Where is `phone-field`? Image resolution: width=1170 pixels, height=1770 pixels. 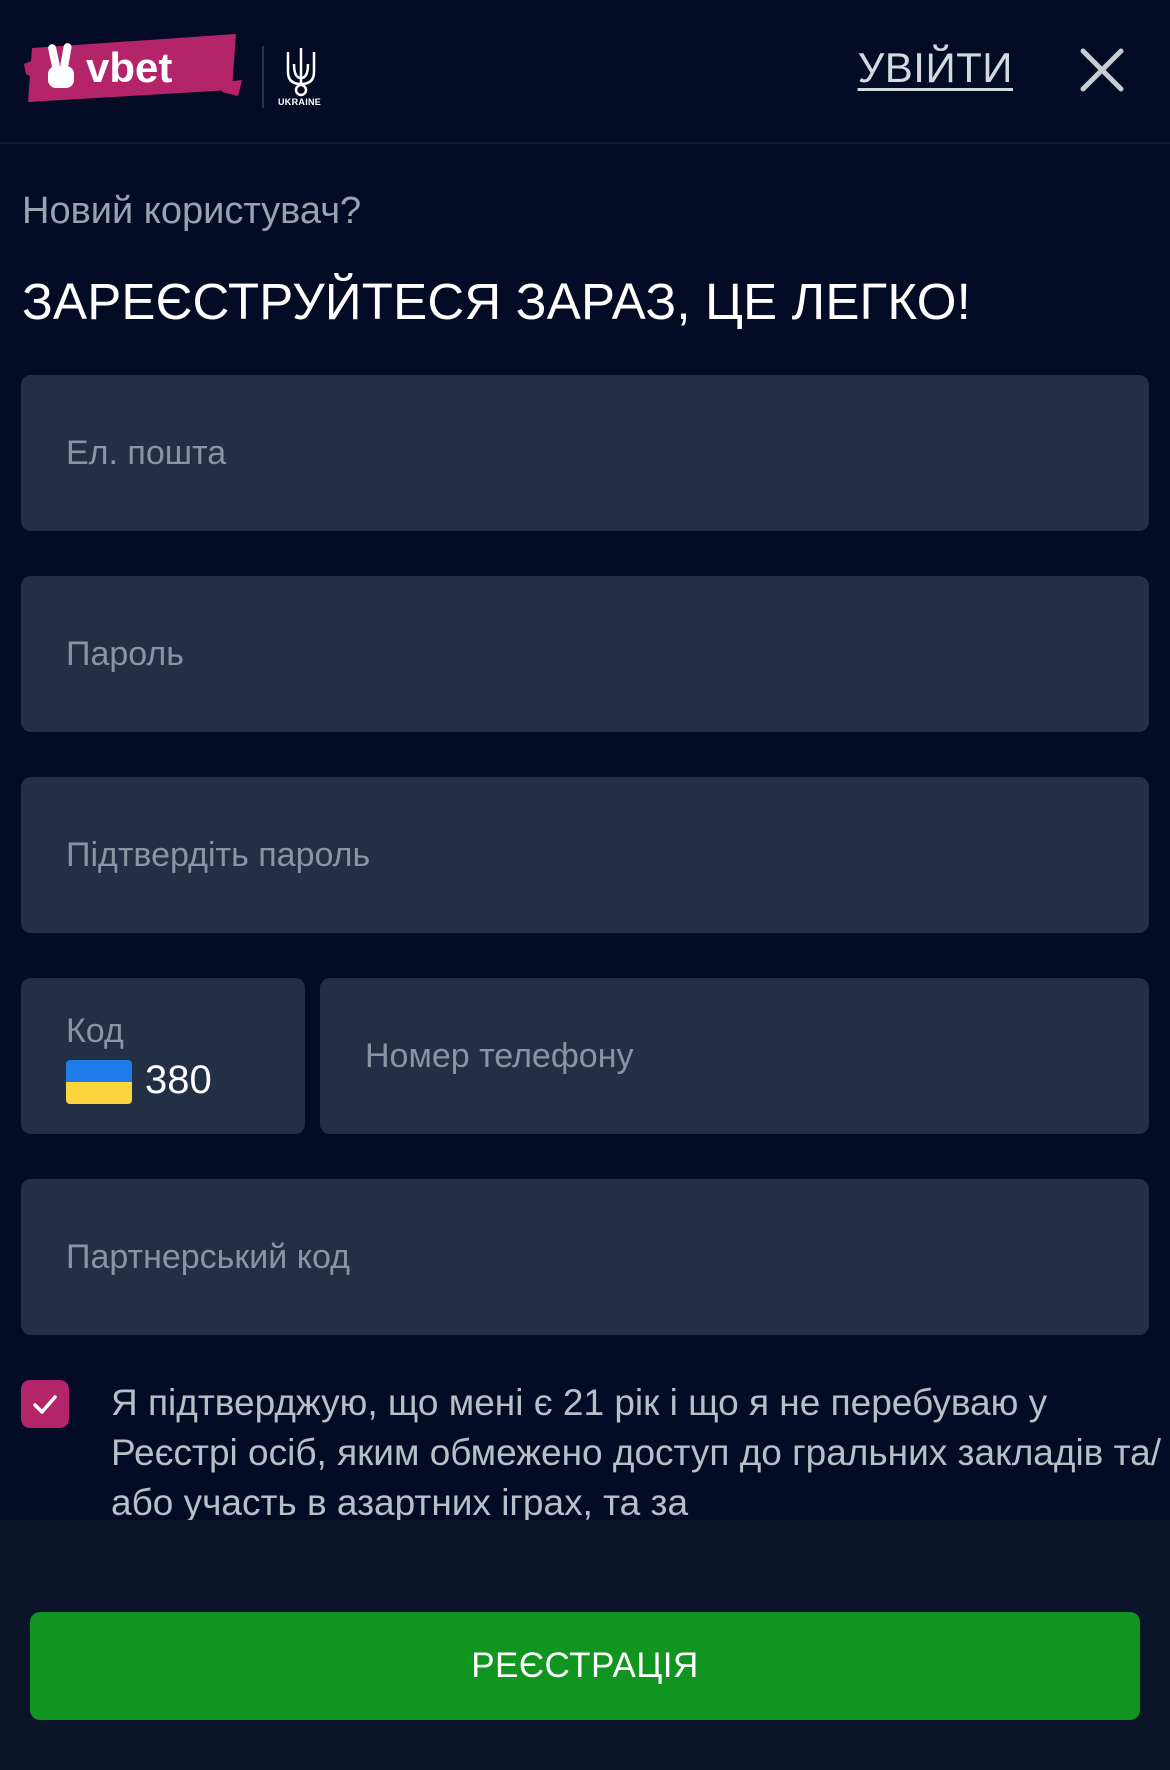 phone-field is located at coordinates (734, 1056).